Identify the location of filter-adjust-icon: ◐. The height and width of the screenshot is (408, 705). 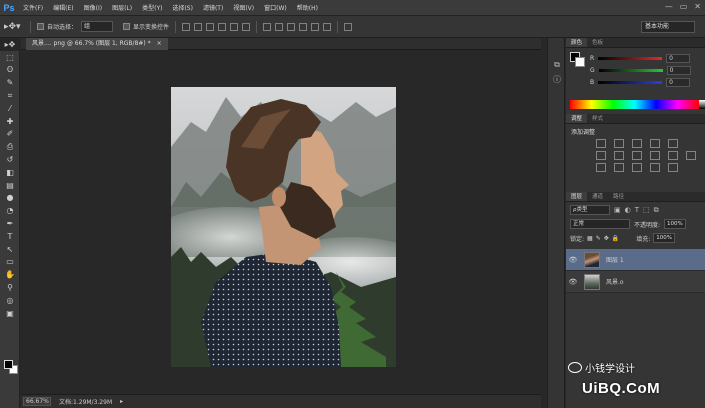
(628, 210).